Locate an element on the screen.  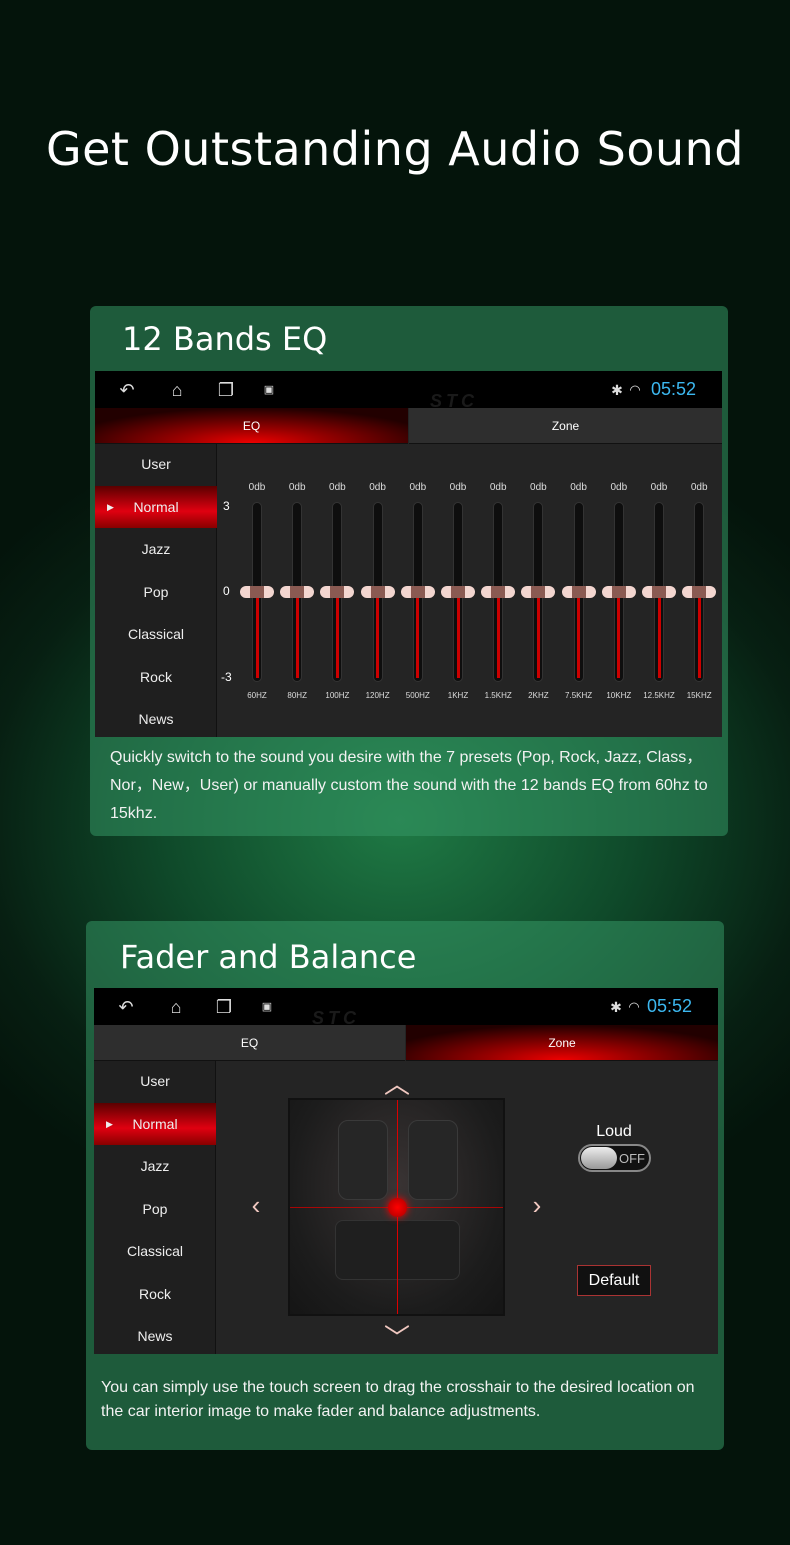
balance-right-button: › is located at coordinates (537, 1205).